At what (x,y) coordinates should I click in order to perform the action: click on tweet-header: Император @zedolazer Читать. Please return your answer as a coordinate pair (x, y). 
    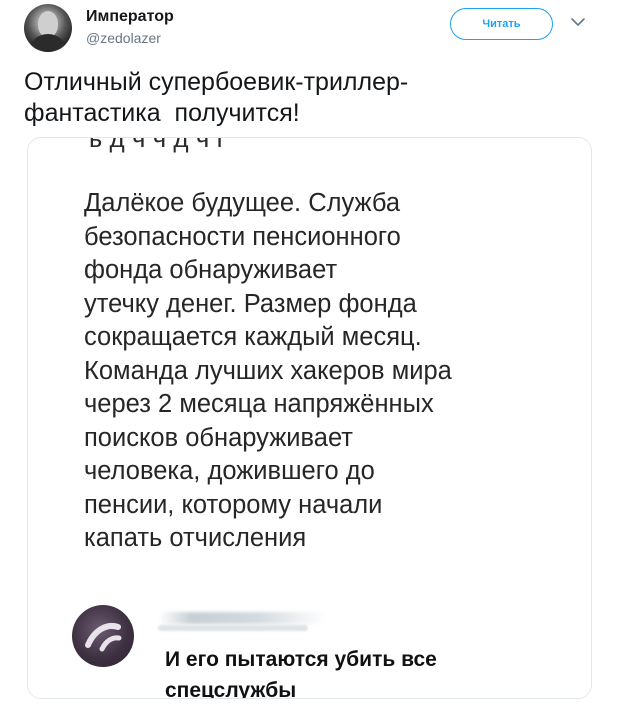
    Looking at the image, I should click on (309, 30).